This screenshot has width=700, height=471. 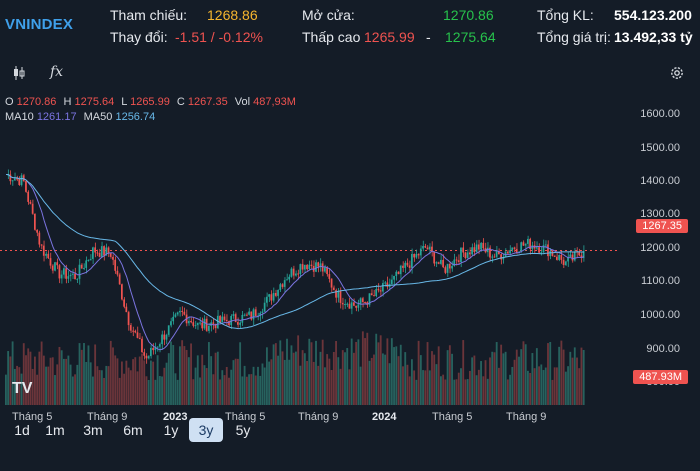 What do you see at coordinates (206, 430) in the screenshot?
I see `range-button-3y: 3y` at bounding box center [206, 430].